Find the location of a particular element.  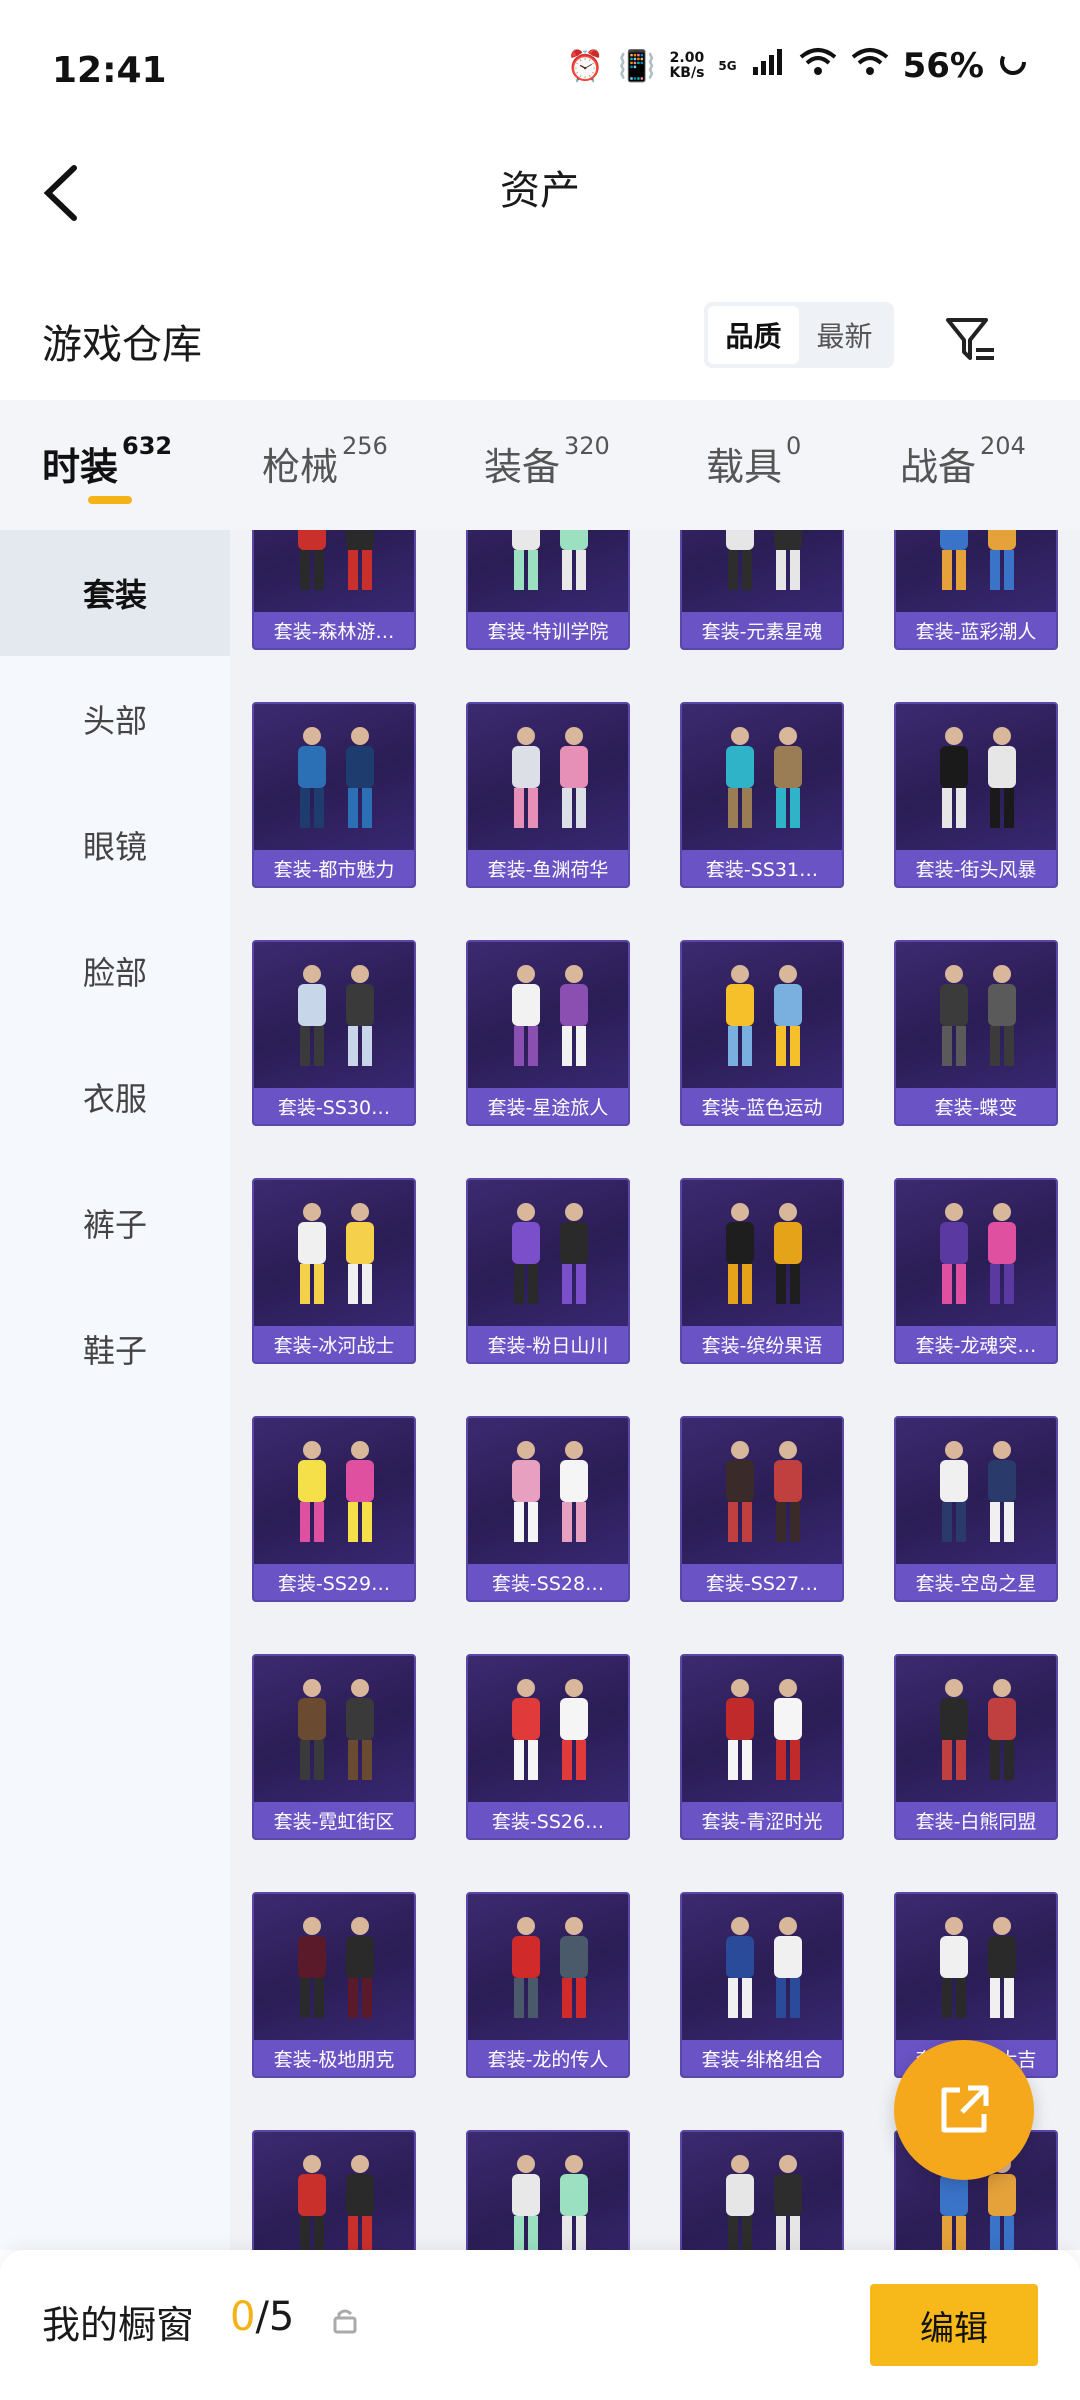

sidebar-item-shoes: 鞋子 is located at coordinates (115, 1349).